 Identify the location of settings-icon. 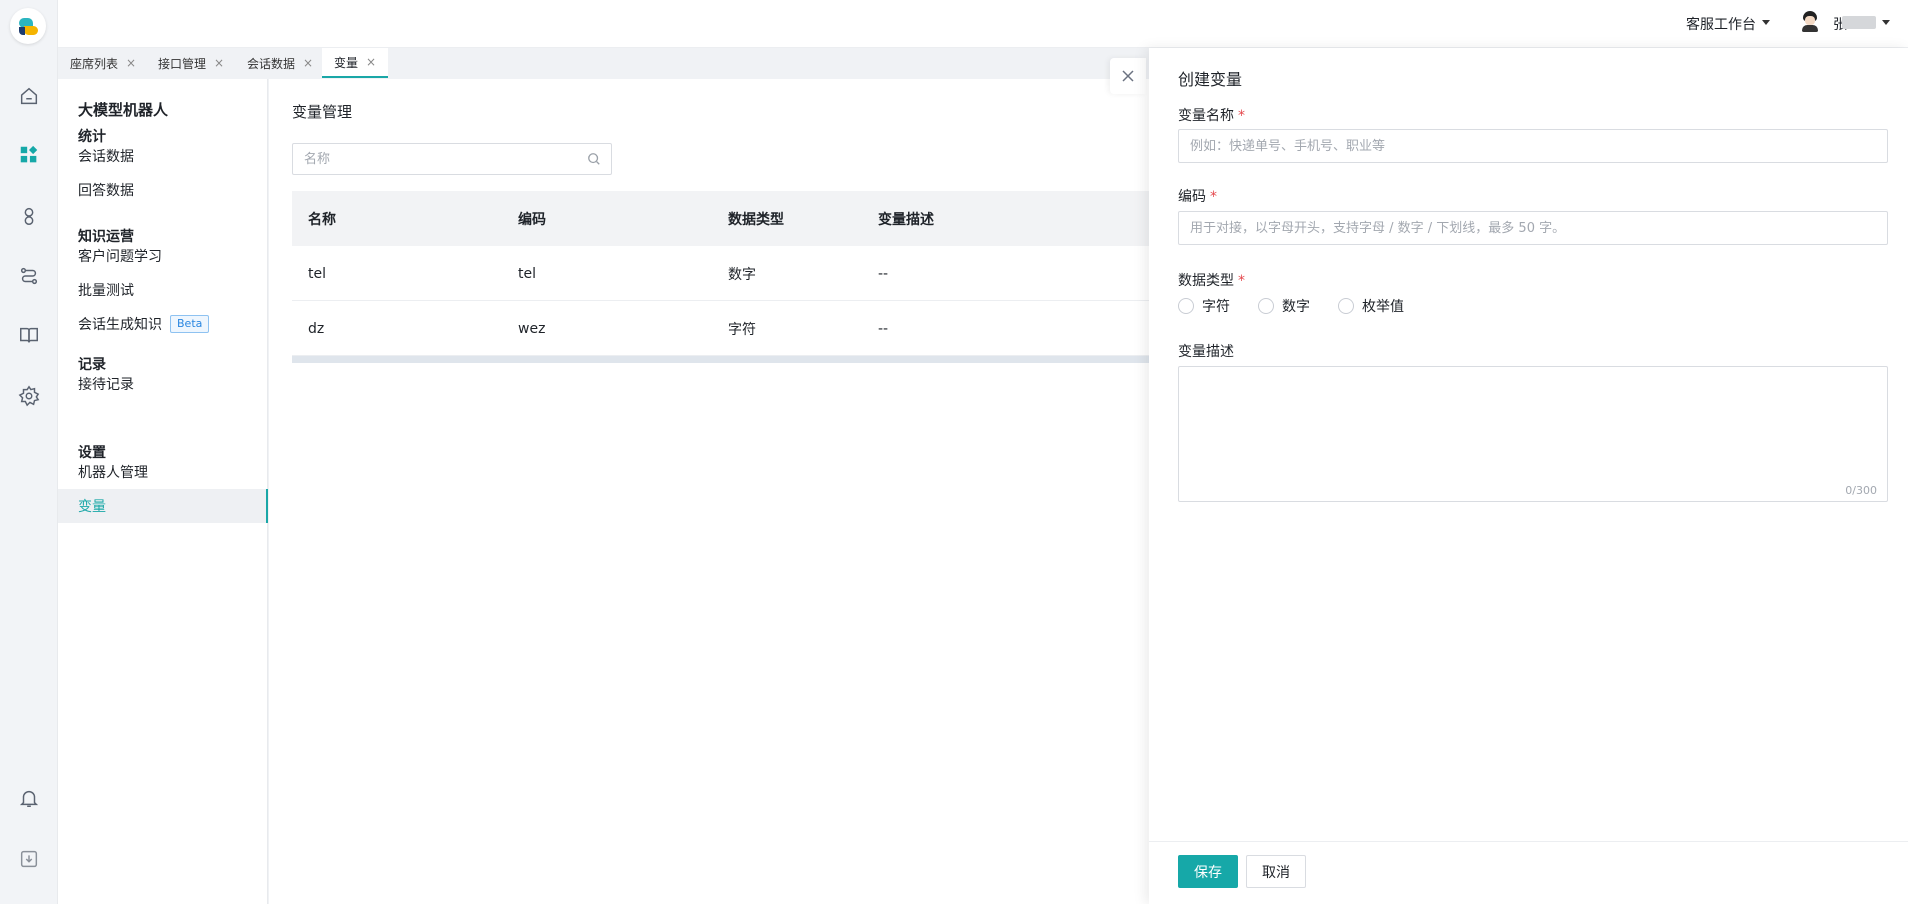
(29, 396).